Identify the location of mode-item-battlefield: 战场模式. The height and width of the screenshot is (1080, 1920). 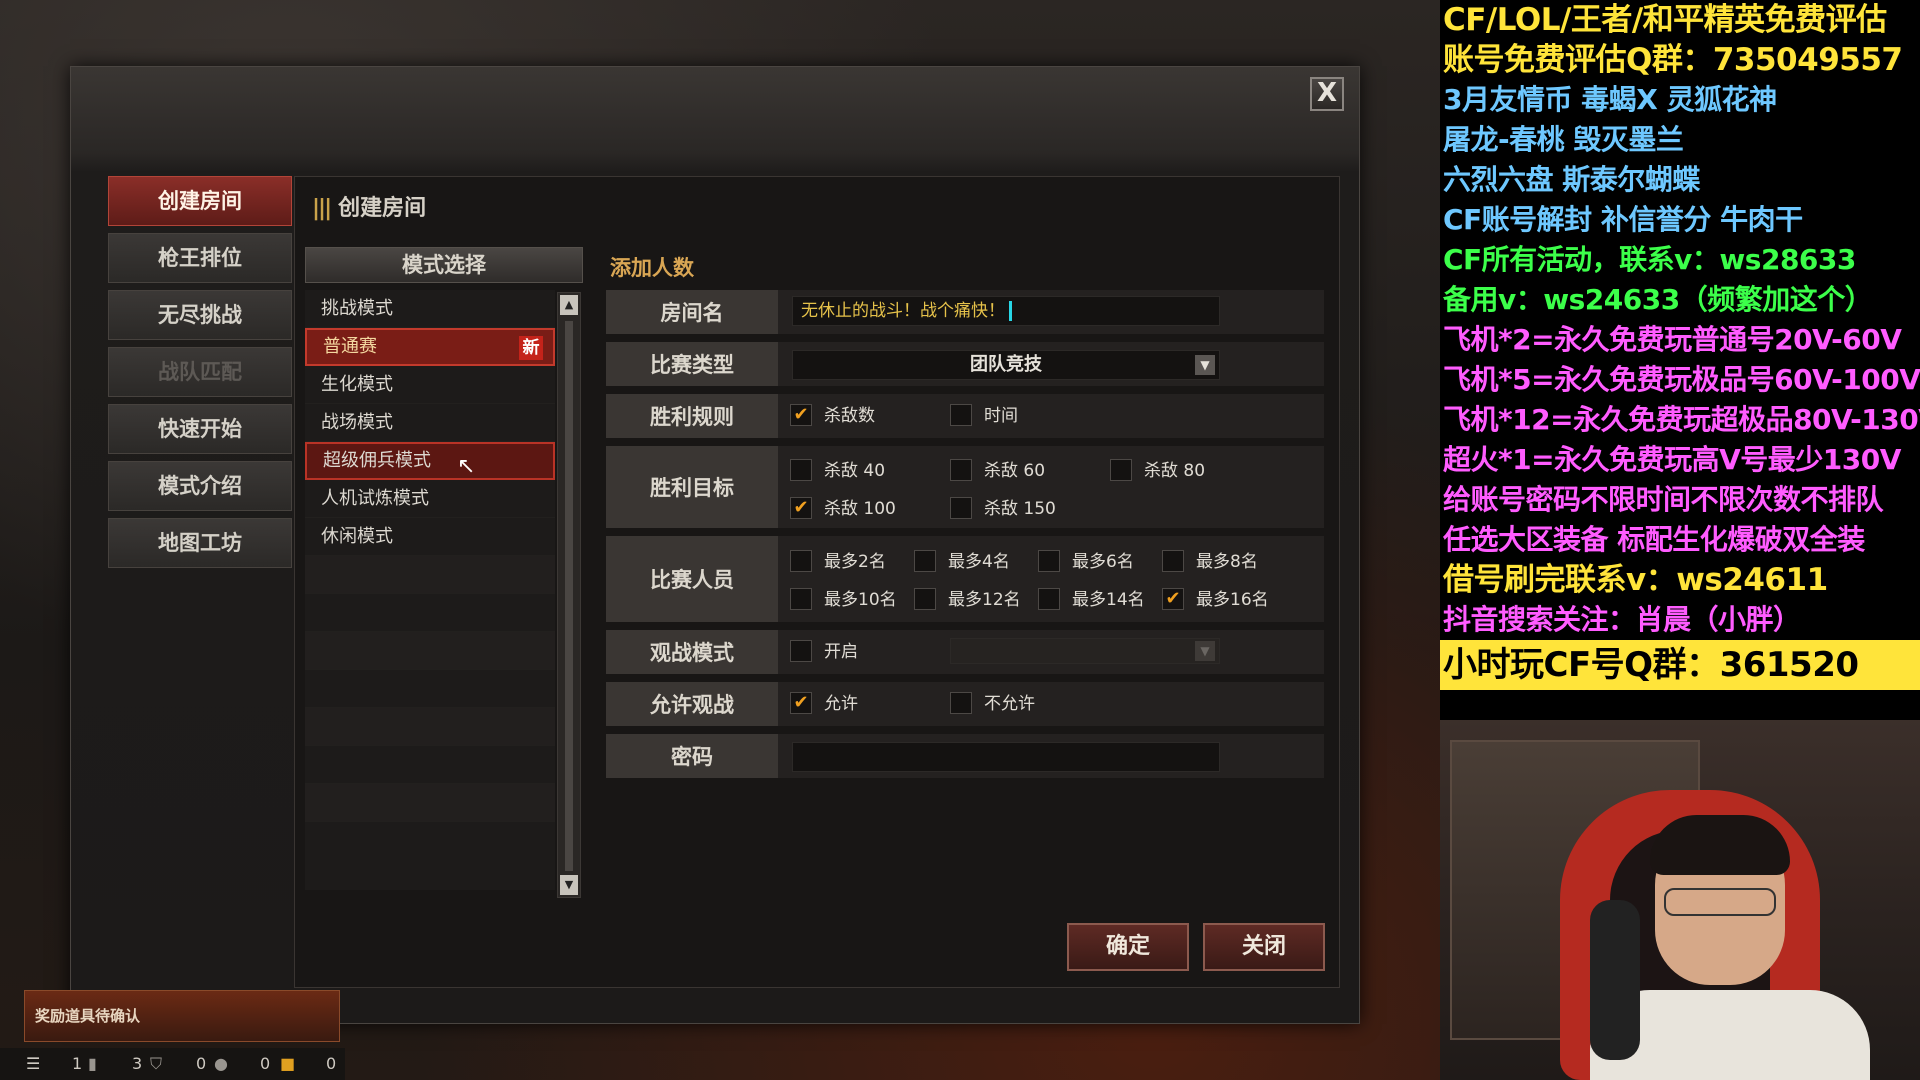
(430, 423).